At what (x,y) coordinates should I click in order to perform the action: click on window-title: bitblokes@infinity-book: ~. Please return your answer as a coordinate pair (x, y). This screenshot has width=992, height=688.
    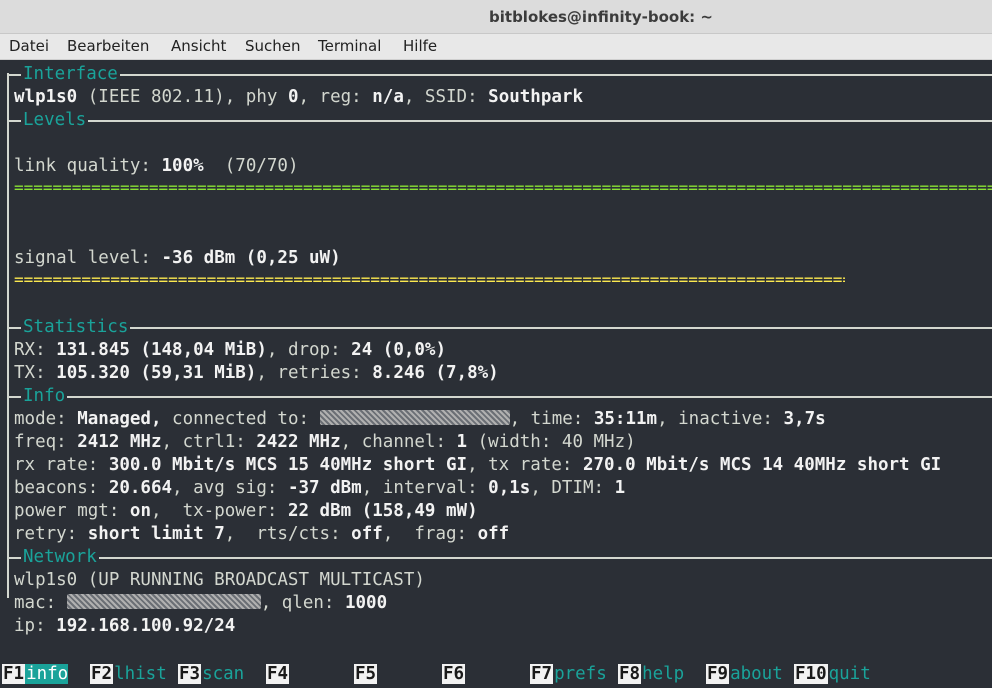
    Looking at the image, I should click on (601, 17).